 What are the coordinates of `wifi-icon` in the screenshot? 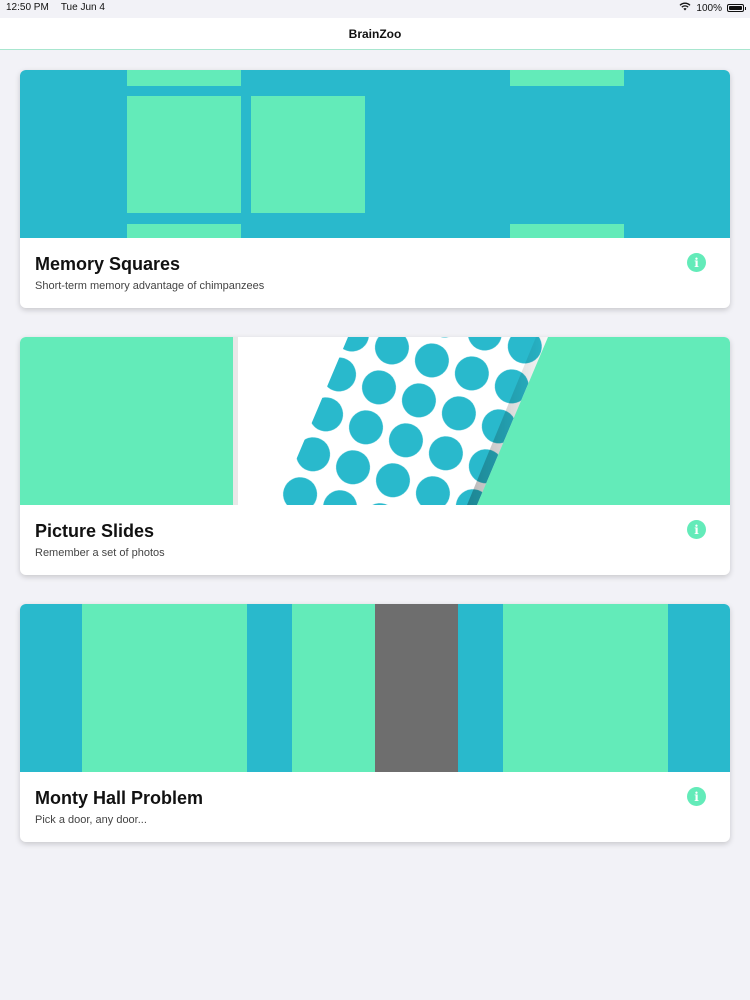 It's located at (685, 8).